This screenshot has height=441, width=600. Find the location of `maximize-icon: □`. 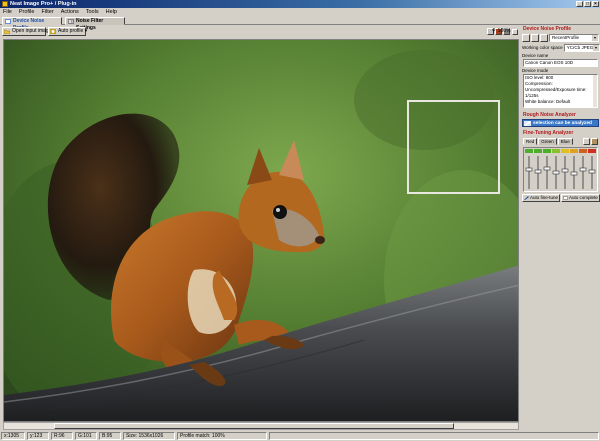

maximize-icon: □ is located at coordinates (587, 4).